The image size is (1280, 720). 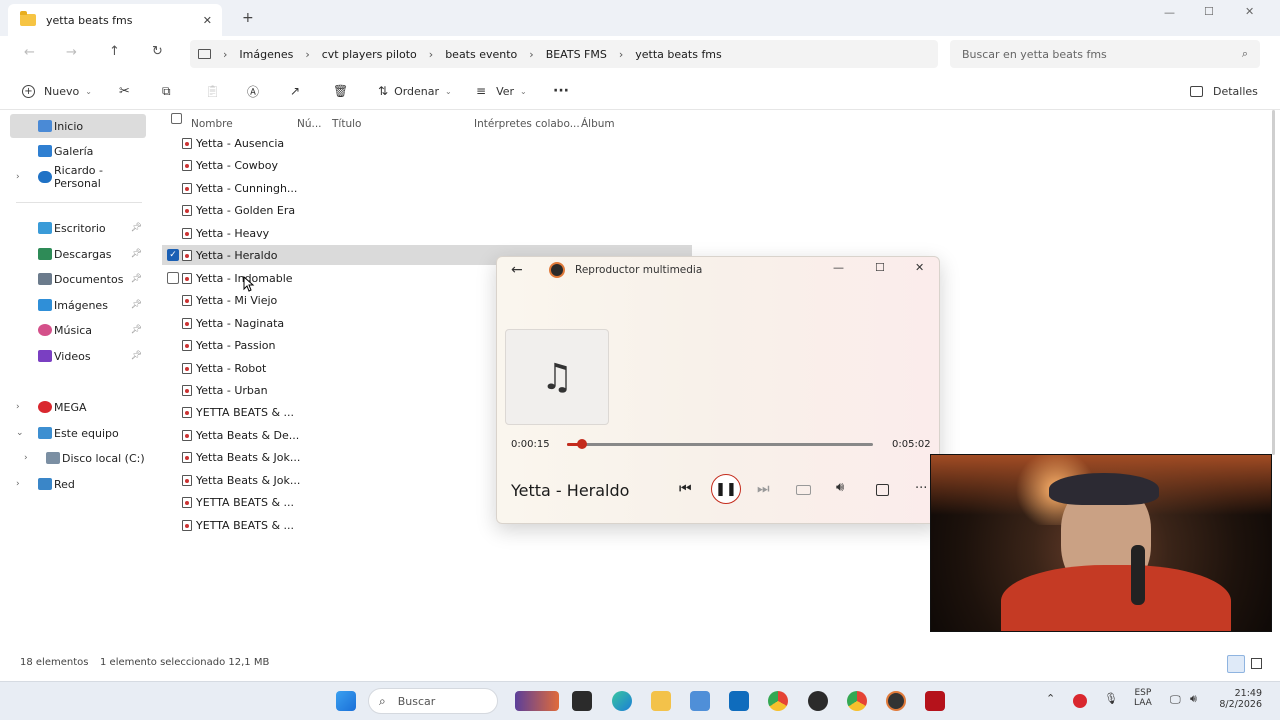 I want to click on select-all-checkbox, so click(x=176, y=118).